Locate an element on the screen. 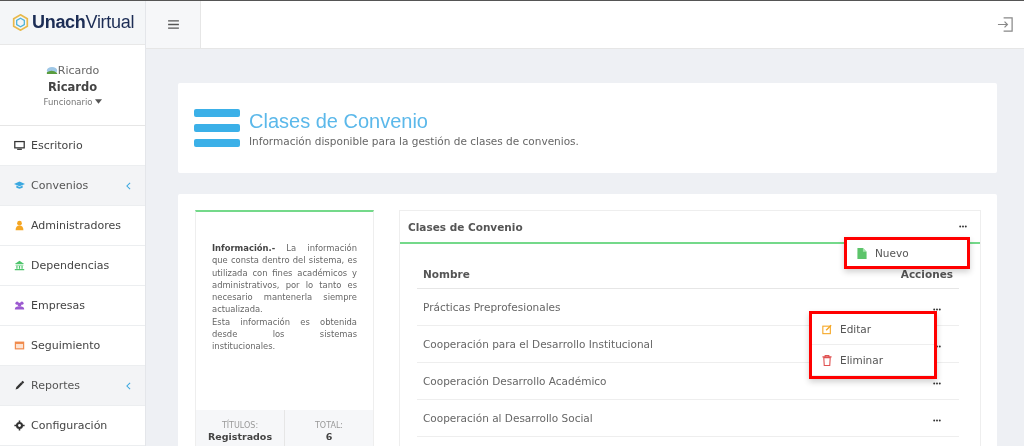  role-dropdown: Funcionario is located at coordinates (72, 101).